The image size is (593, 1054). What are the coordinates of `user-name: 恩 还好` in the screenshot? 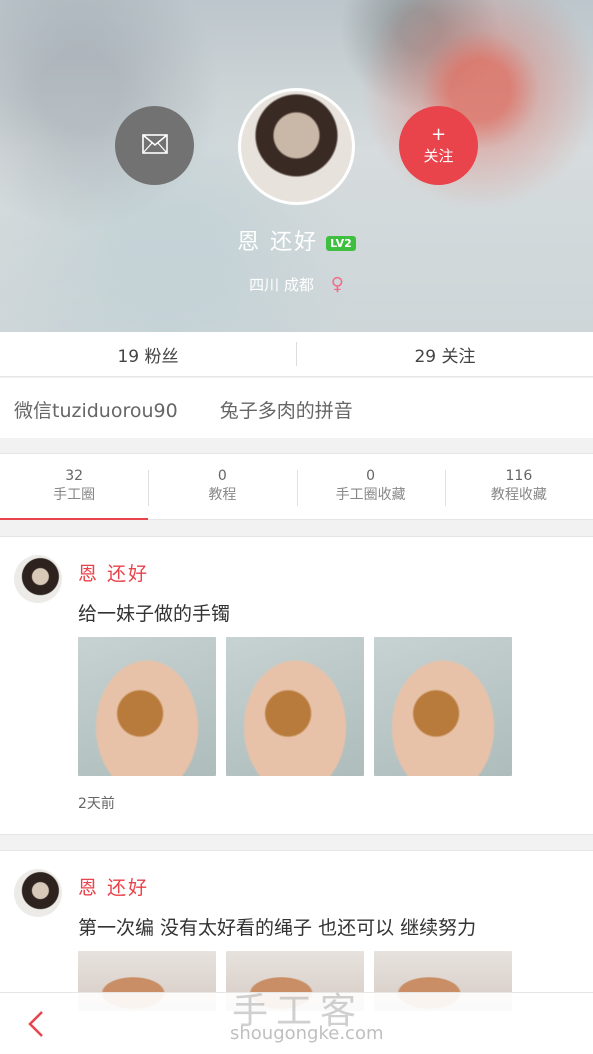 It's located at (278, 242).